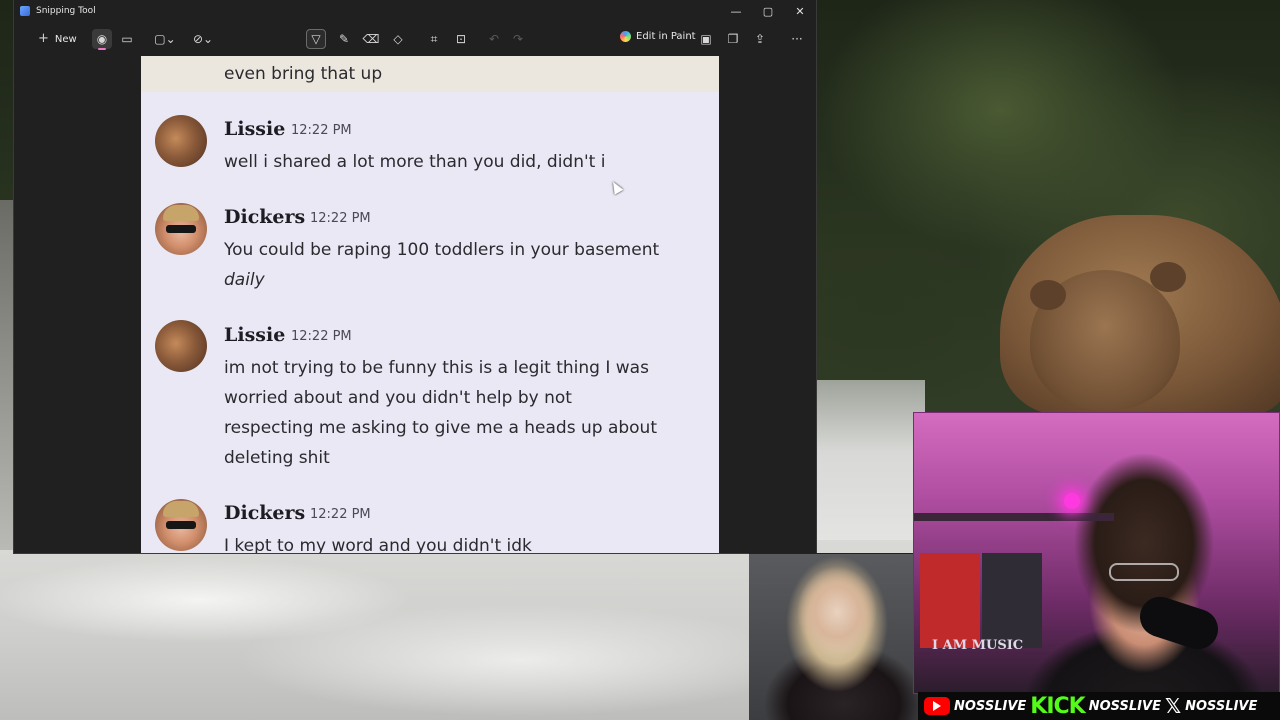 This screenshot has width=1280, height=720. Describe the element at coordinates (165, 39) in the screenshot. I see `snip-shape-dropdown-icon: ▢⌄` at that location.